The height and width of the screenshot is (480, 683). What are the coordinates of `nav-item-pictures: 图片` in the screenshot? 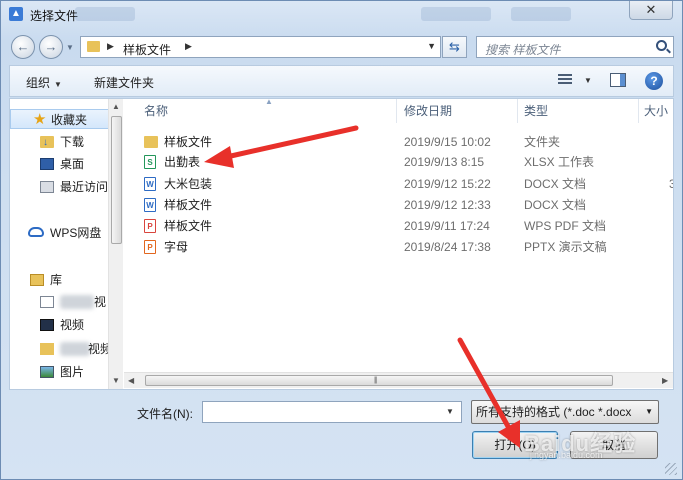 It's located at (66, 372).